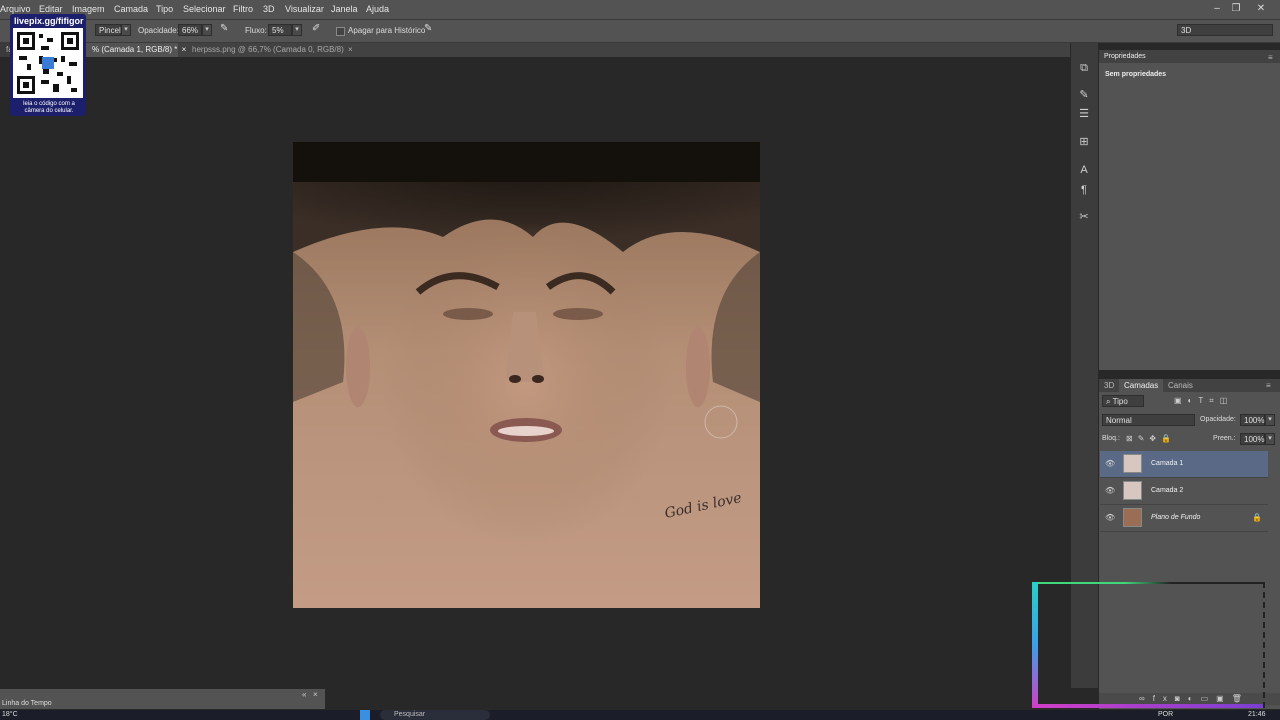 This screenshot has width=1280, height=720. I want to click on layer-filter-select: ⌕ Tipo, so click(1123, 401).